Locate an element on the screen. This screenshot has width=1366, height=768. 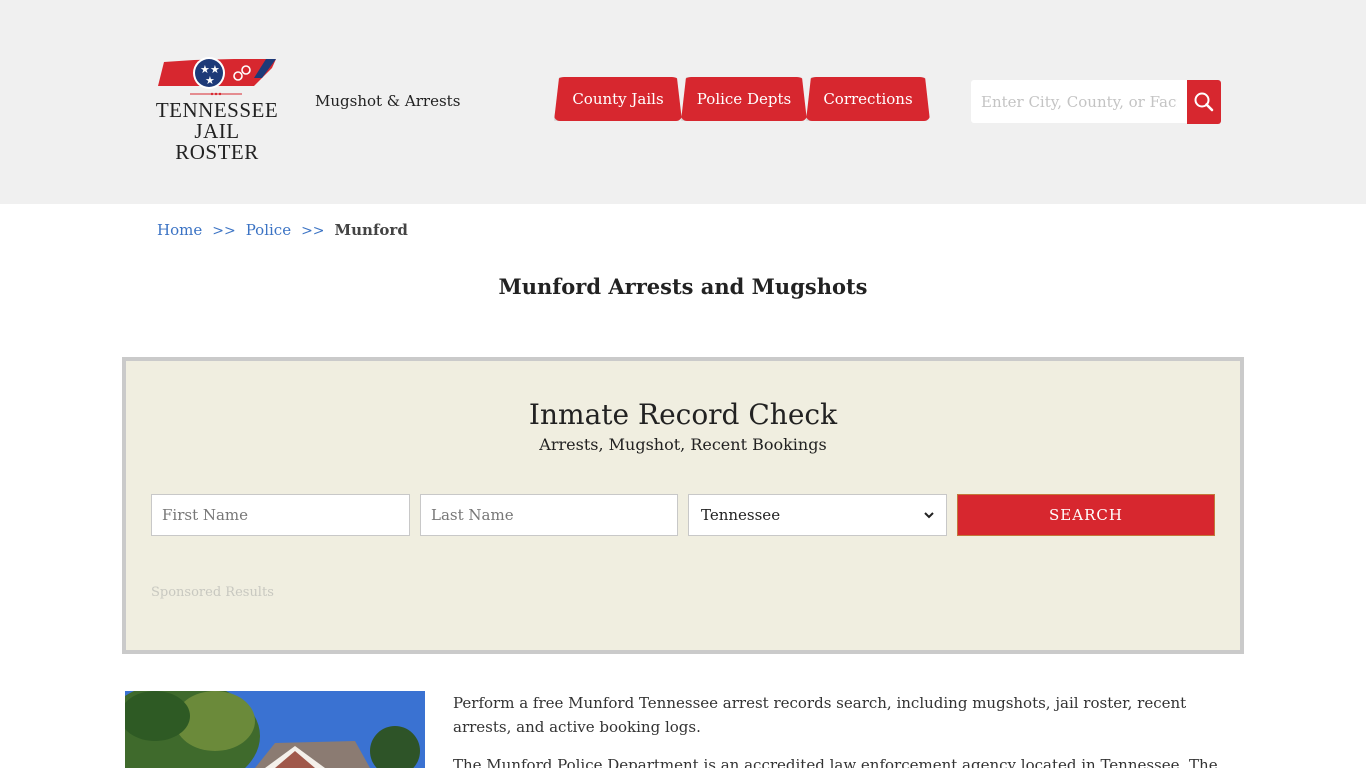
last-name-input is located at coordinates (549, 515).